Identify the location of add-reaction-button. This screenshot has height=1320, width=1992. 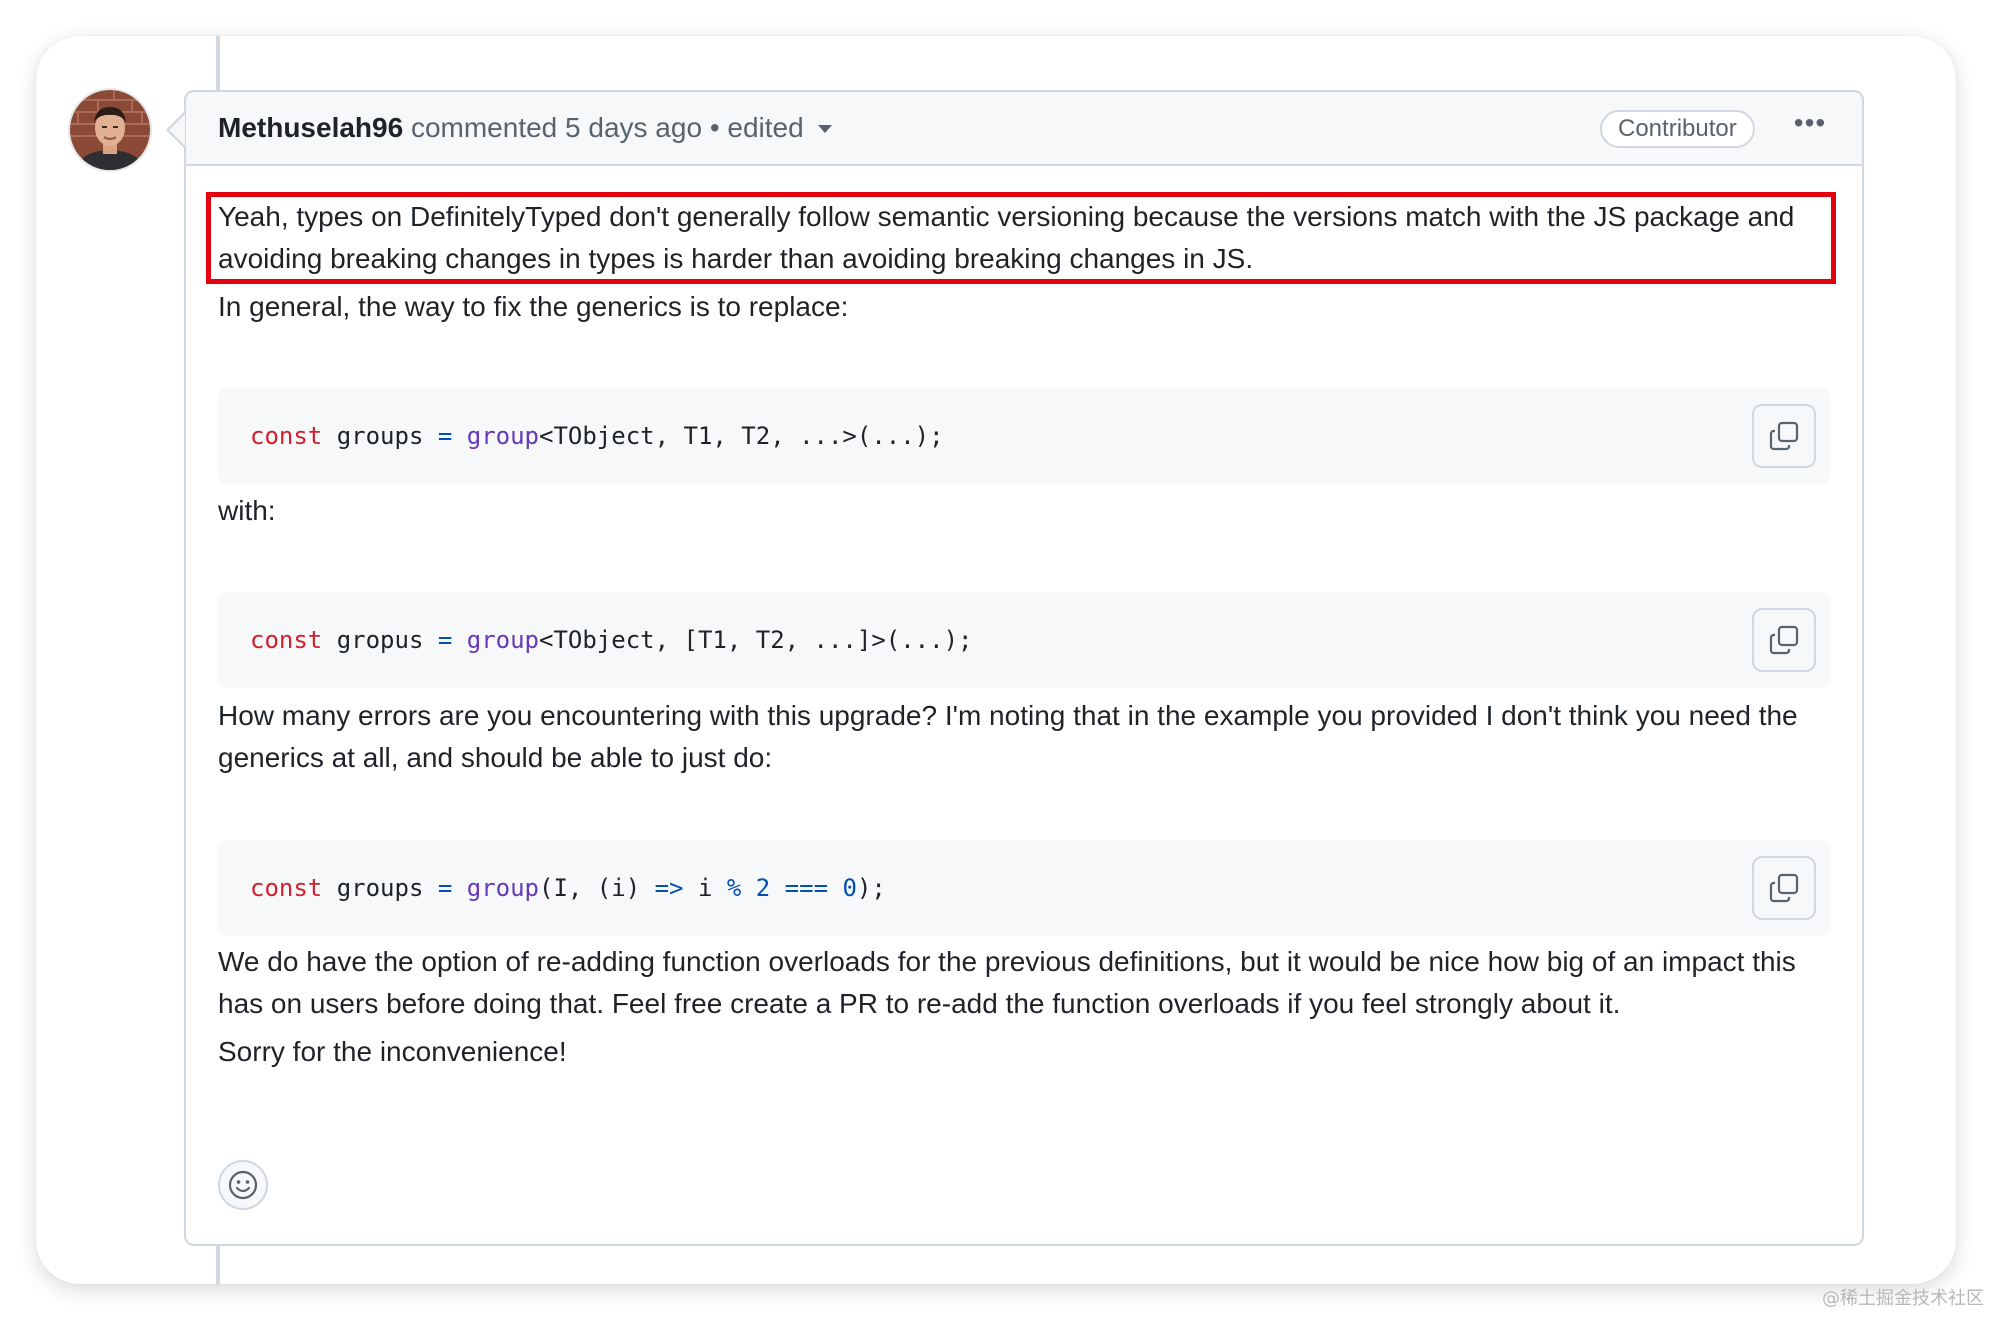
(243, 1185).